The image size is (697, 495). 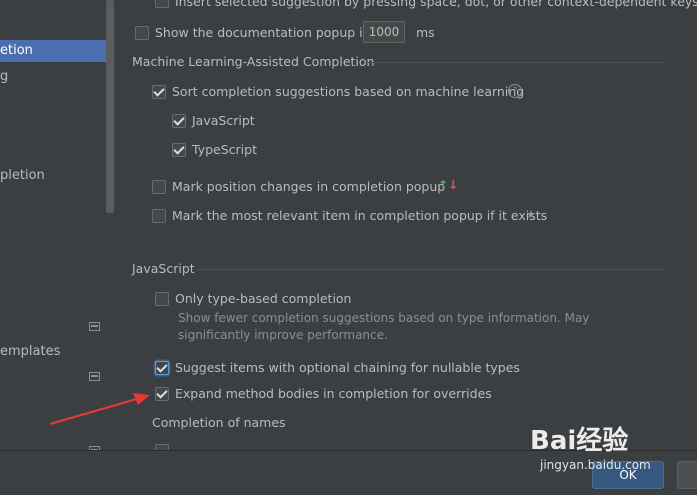 I want to click on sidebar-item-label: etion, so click(x=16, y=50).